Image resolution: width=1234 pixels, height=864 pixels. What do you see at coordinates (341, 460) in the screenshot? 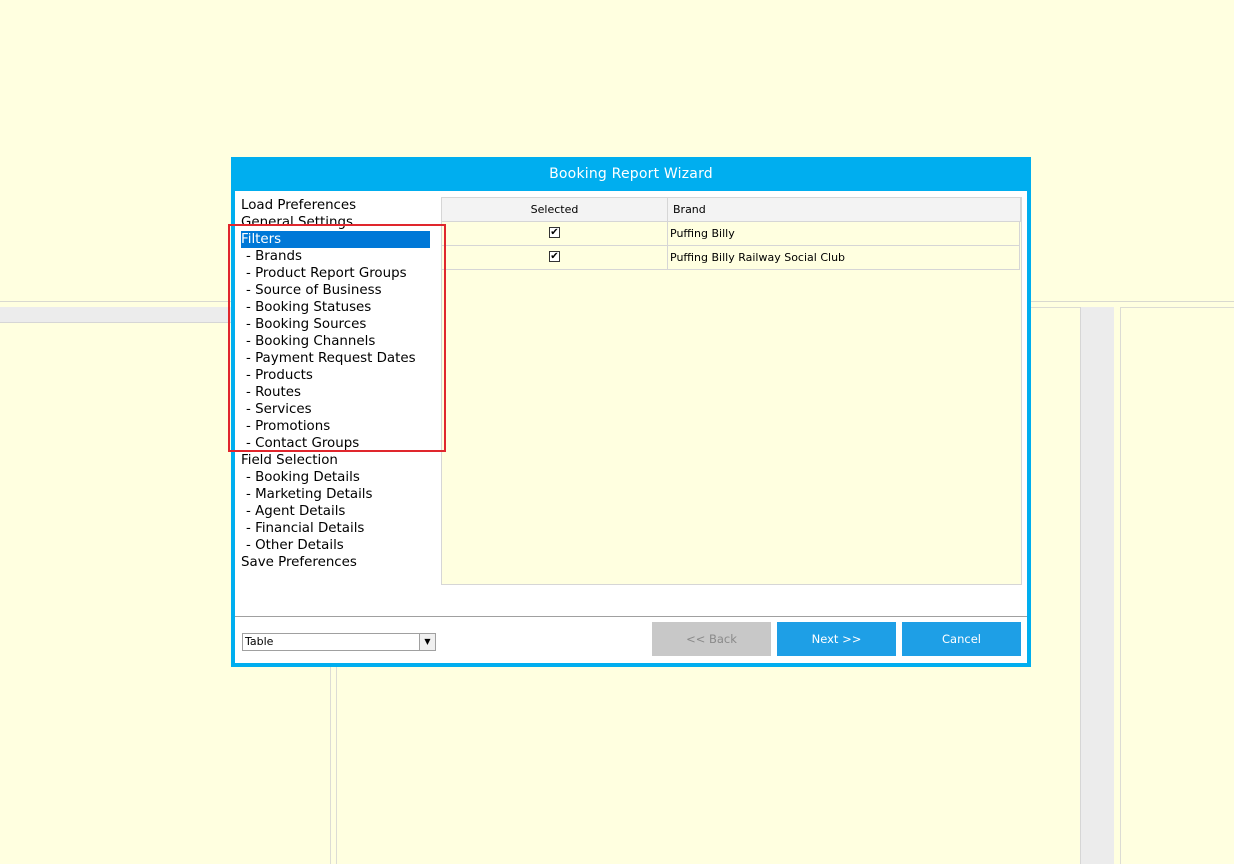
I see `wizard-step-item: Field Selection` at bounding box center [341, 460].